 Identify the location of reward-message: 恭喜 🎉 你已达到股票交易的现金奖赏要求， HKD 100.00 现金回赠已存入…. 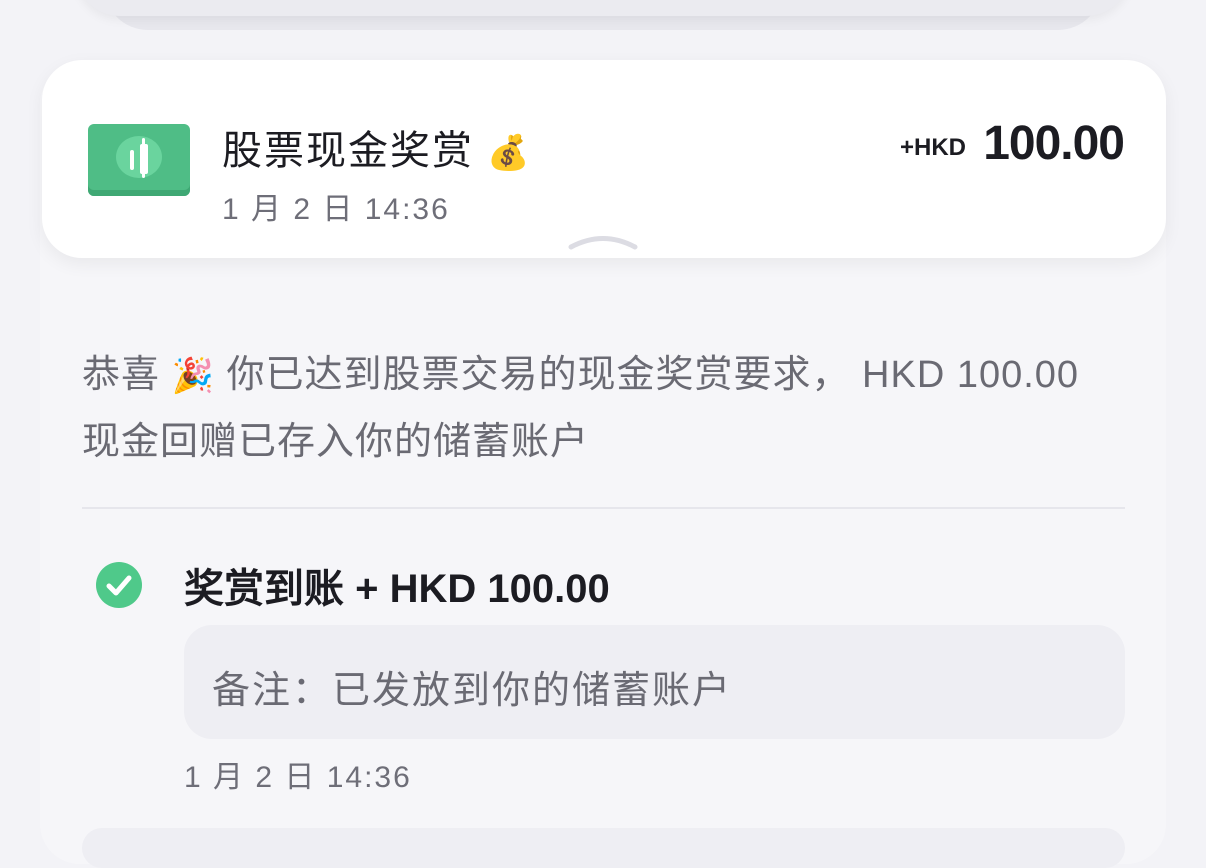
(597, 408).